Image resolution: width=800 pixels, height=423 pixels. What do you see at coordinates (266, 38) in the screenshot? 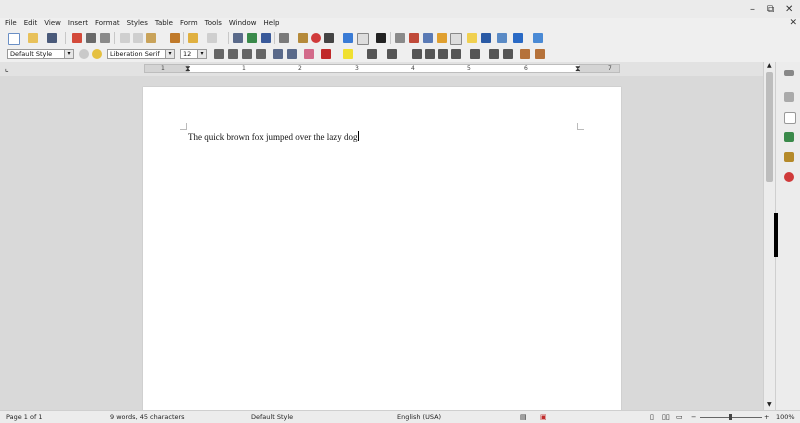
I see `formatting-marks-icon` at bounding box center [266, 38].